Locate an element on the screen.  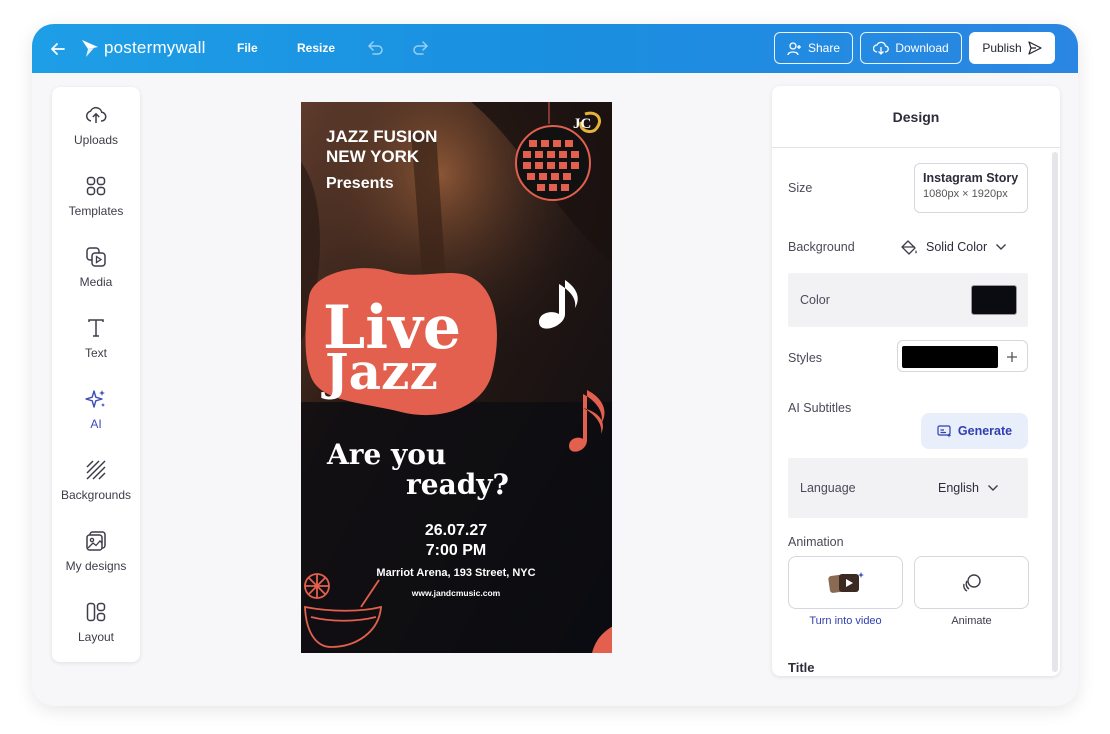
tool-label: Media is located at coordinates (96, 282).